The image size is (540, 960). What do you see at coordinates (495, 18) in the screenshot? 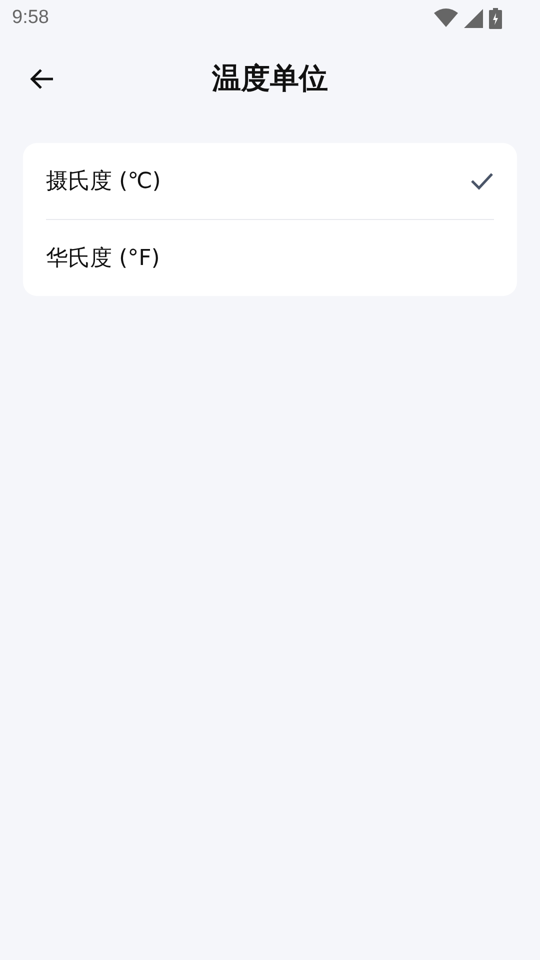
I see `battery-icon` at bounding box center [495, 18].